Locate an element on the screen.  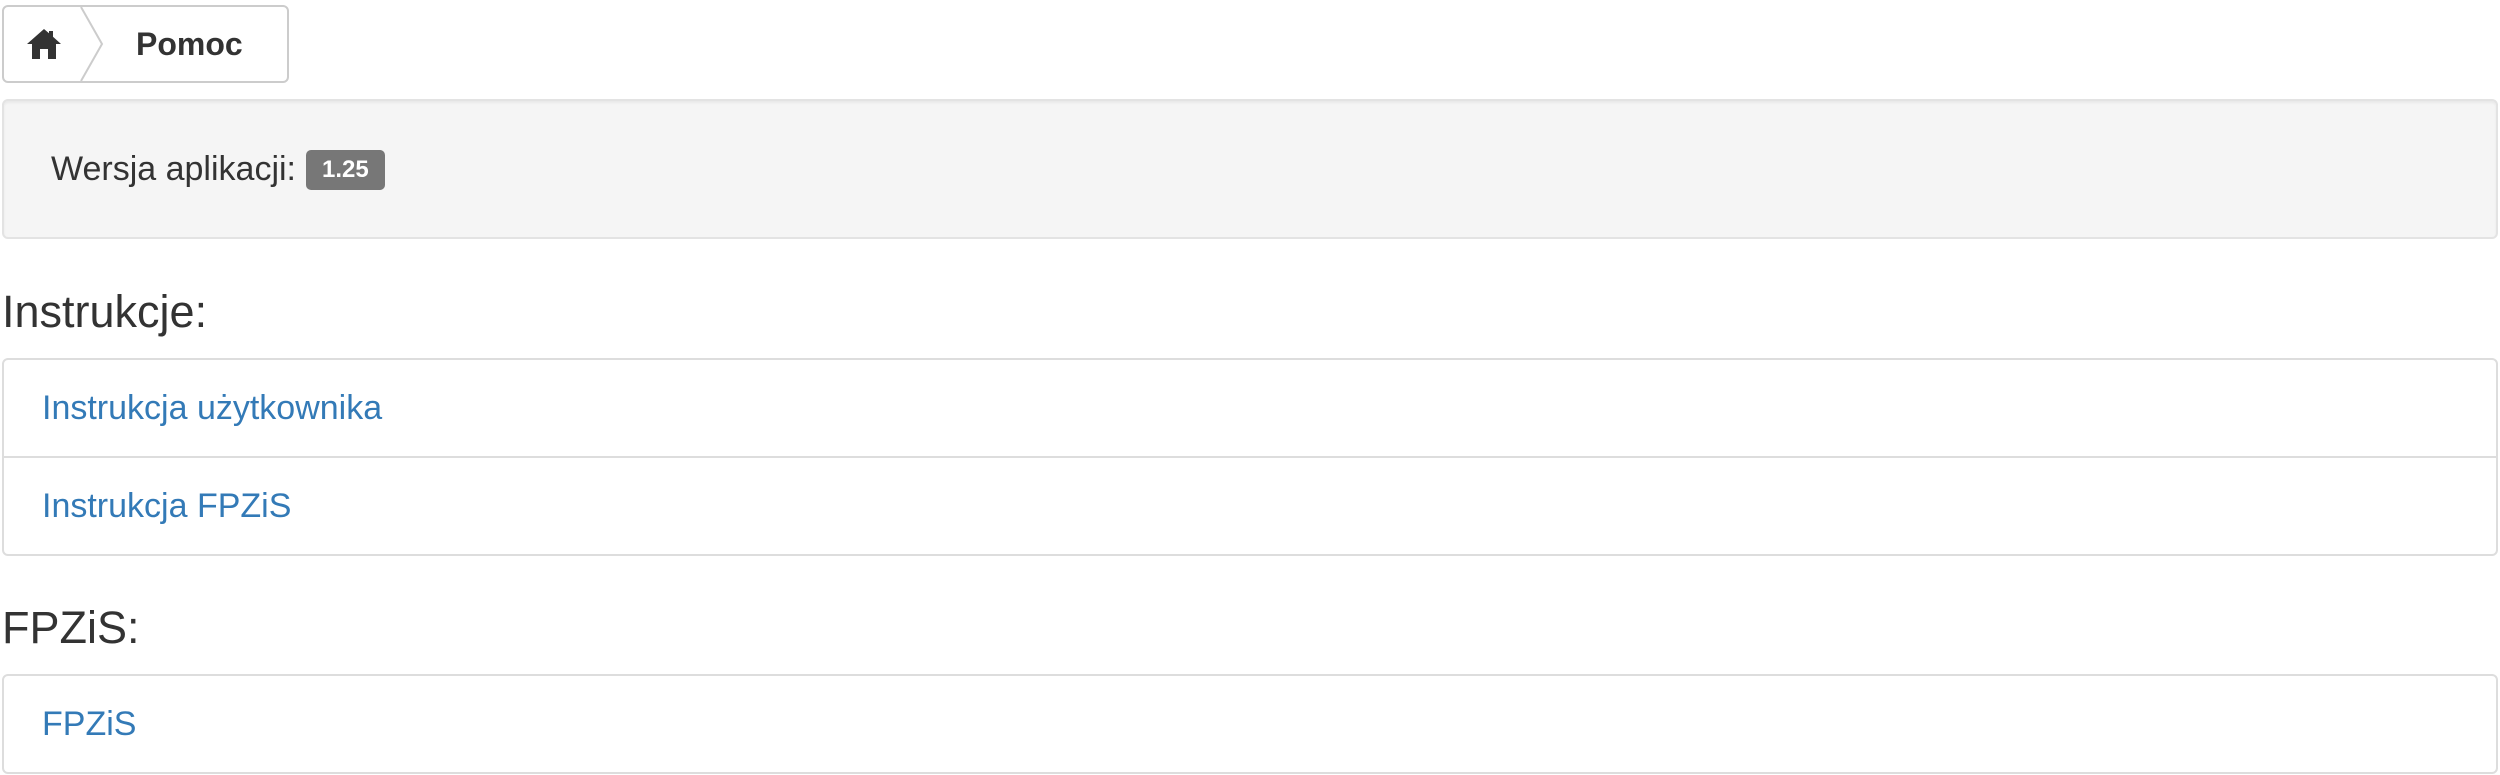
list-item: Instrukcja FPZiS is located at coordinates (1250, 505).